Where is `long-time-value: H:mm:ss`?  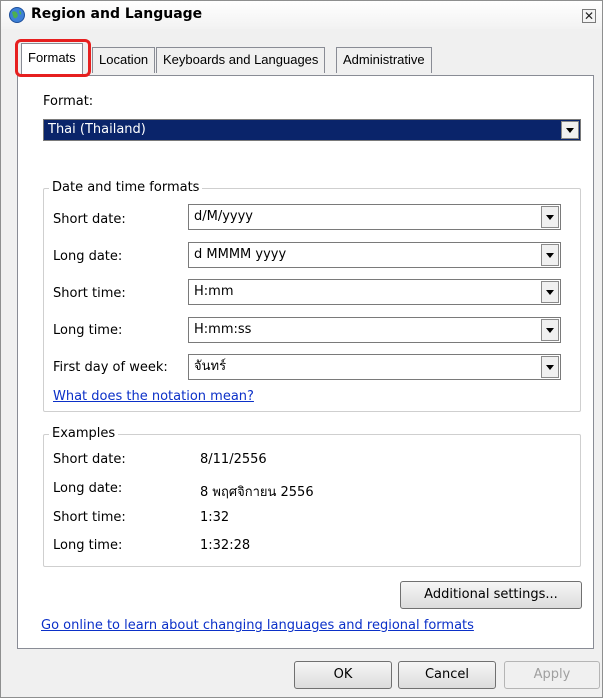
long-time-value: H:mm:ss is located at coordinates (223, 329).